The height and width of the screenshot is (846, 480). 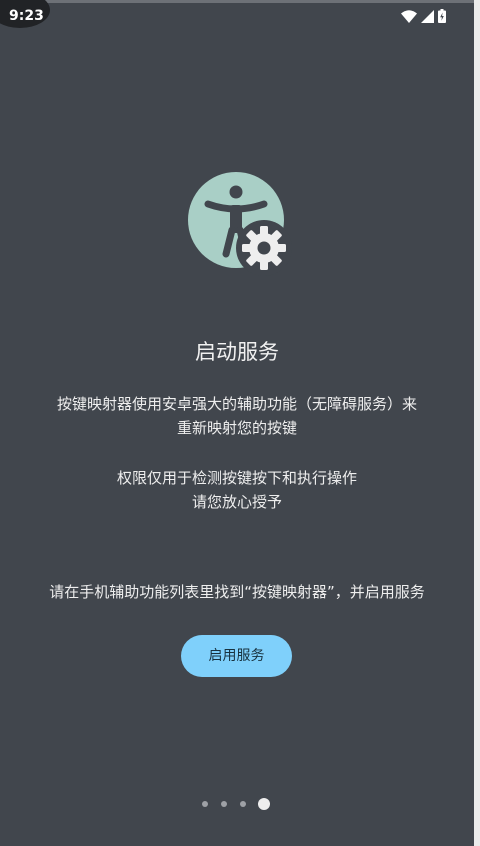 I want to click on page-indicator, so click(x=237, y=804).